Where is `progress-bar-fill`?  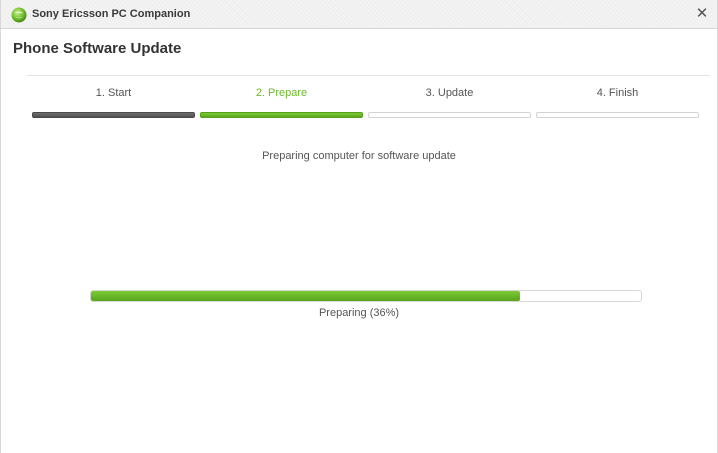
progress-bar-fill is located at coordinates (305, 296).